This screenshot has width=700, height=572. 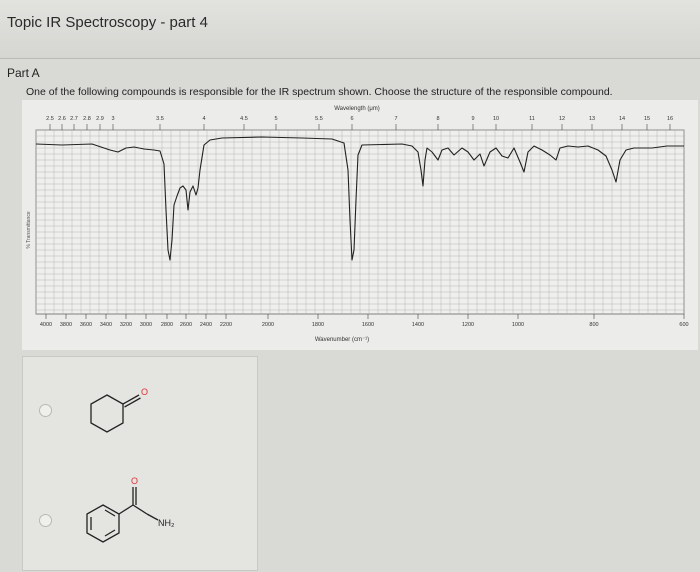 I want to click on bottom-tick-label: 2200, so click(x=226, y=325).